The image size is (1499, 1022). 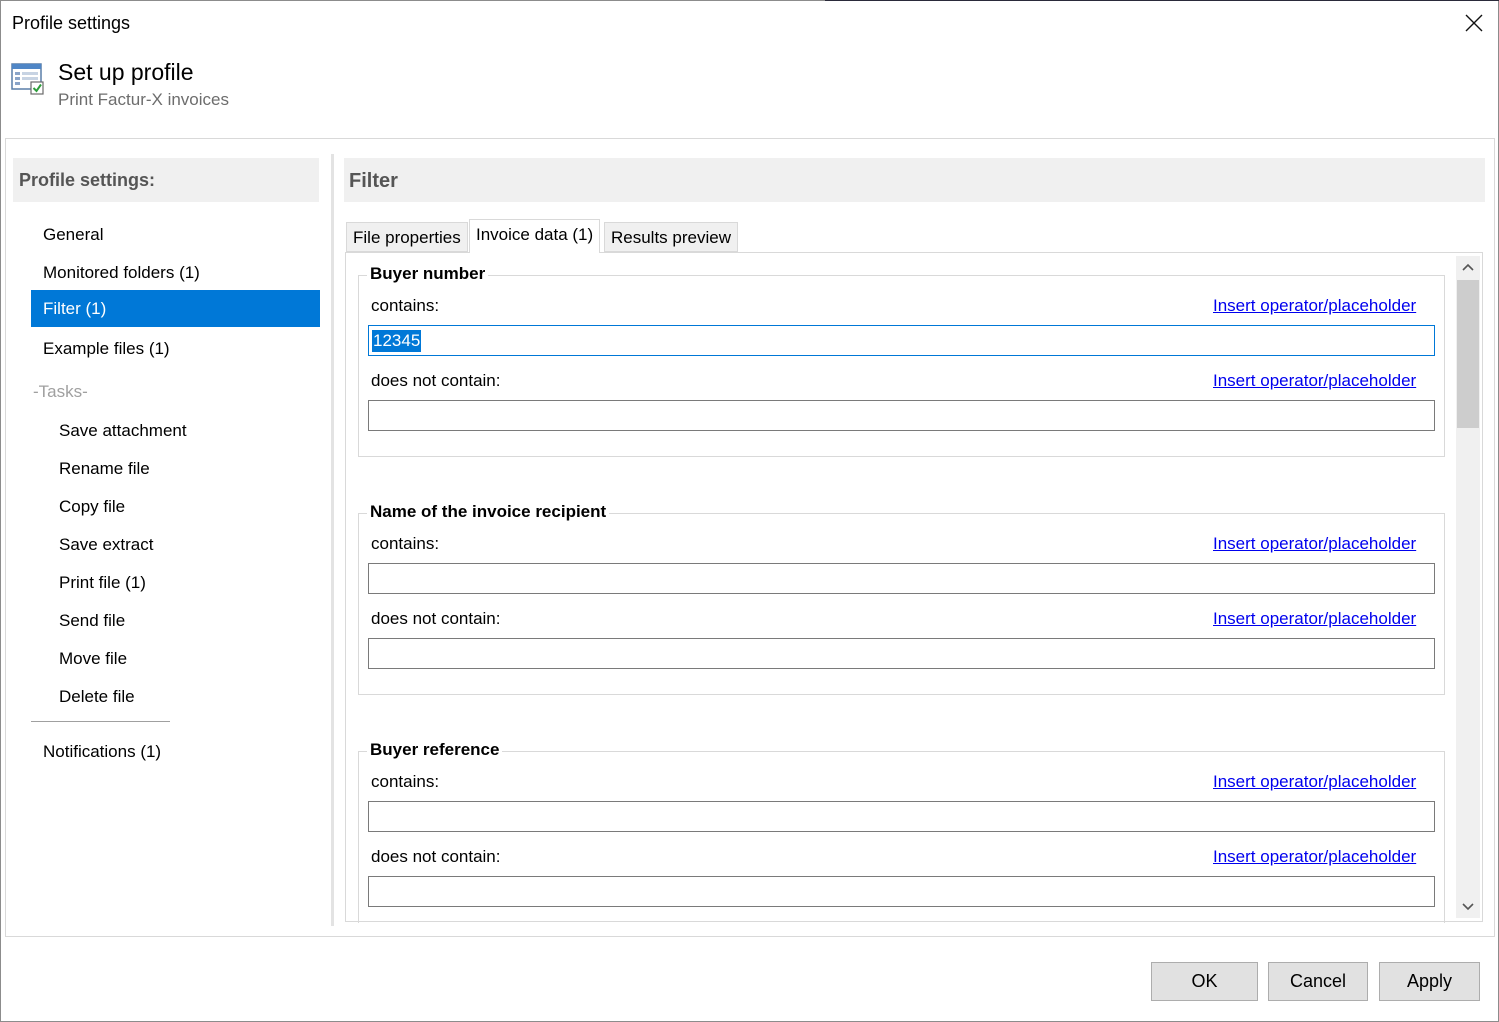 I want to click on nav-item-label: General, so click(x=73, y=234).